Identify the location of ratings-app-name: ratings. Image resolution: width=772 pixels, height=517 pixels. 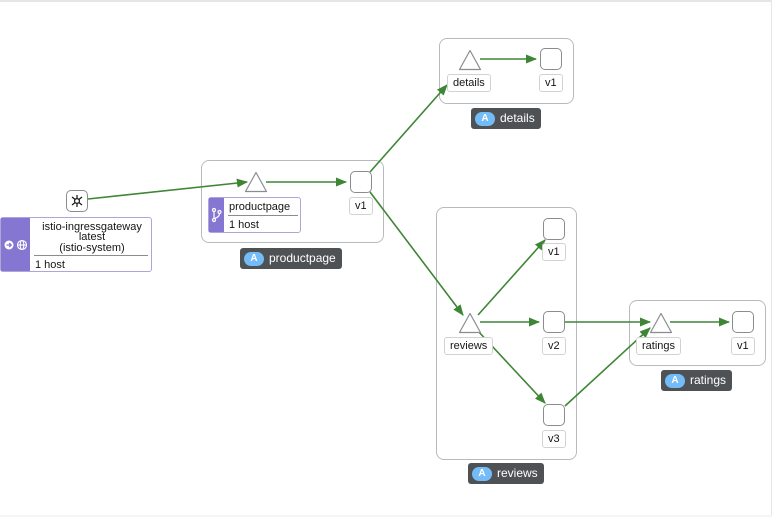
(708, 380).